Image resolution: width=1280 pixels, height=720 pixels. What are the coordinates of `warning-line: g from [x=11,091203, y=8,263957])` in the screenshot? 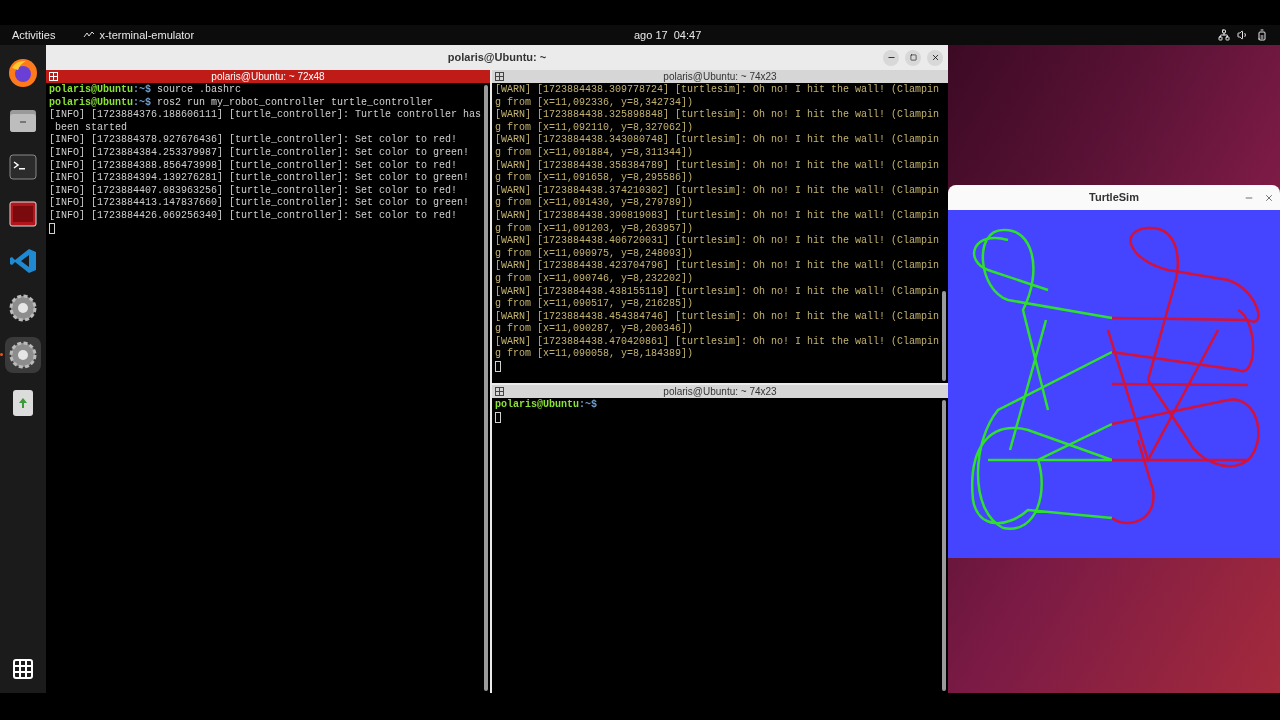 It's located at (594, 228).